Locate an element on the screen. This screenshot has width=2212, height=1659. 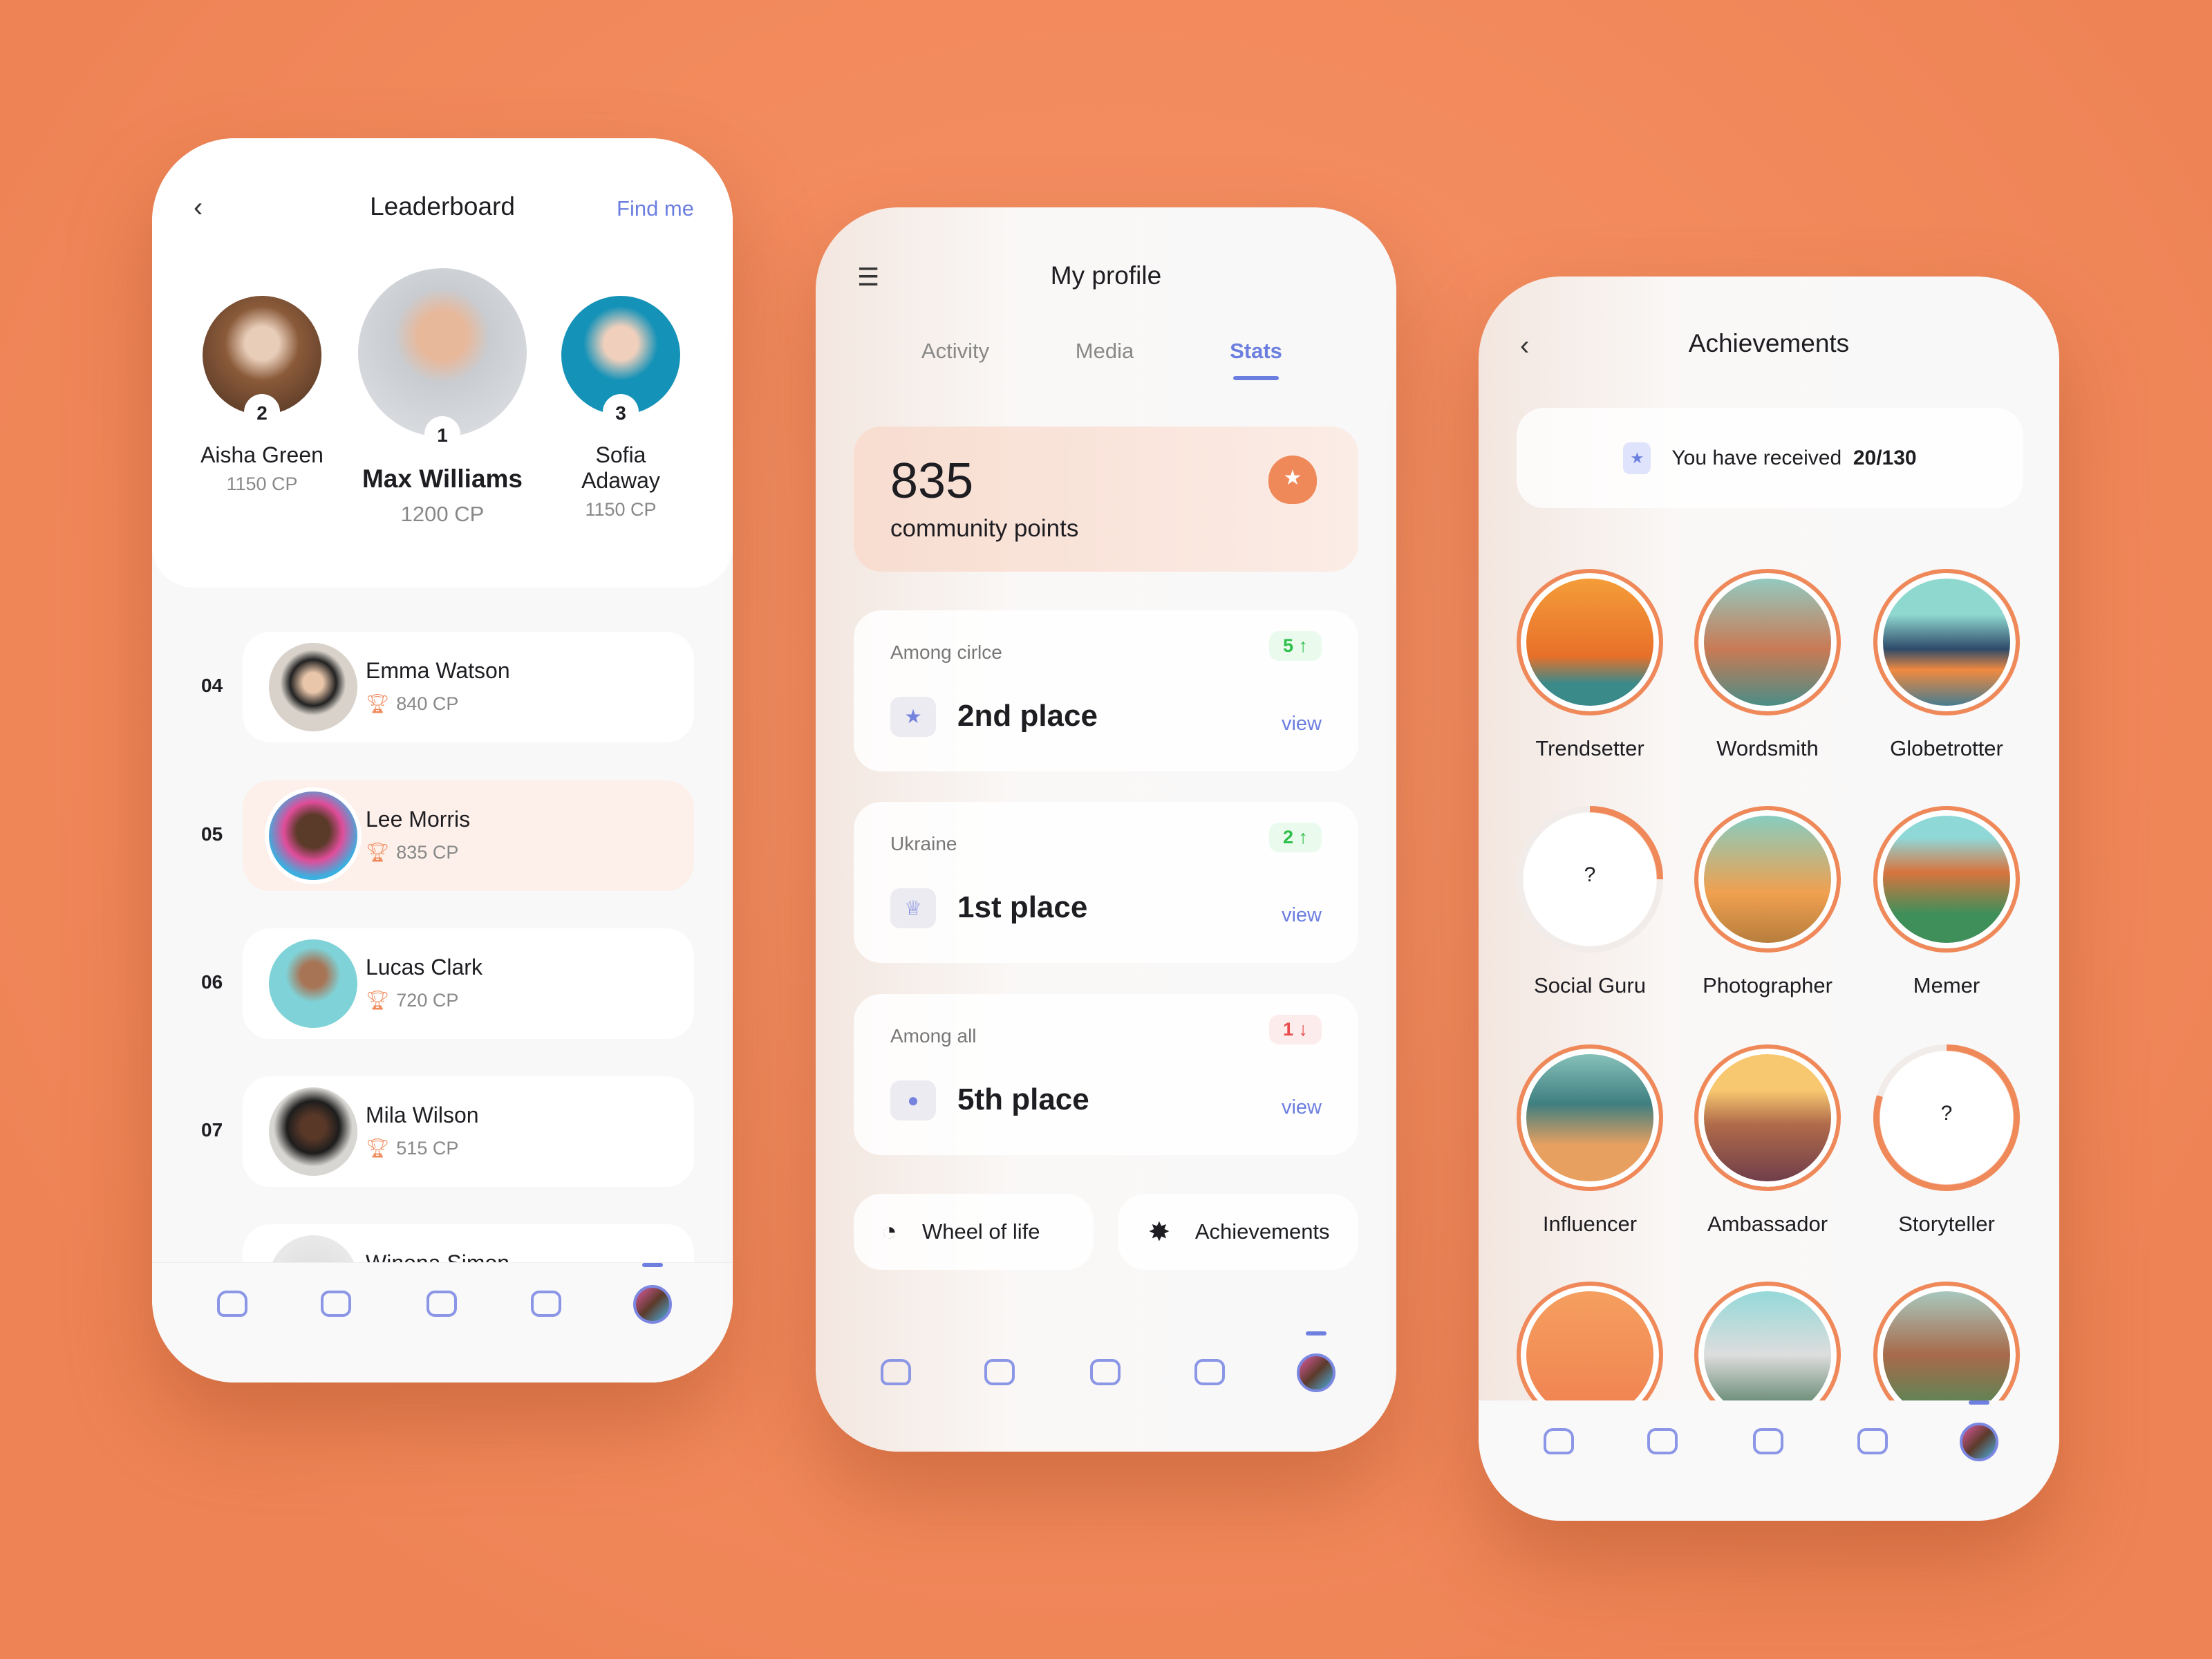
podium-2: 2 Aisha Green 1150 CP is located at coordinates (262, 395).